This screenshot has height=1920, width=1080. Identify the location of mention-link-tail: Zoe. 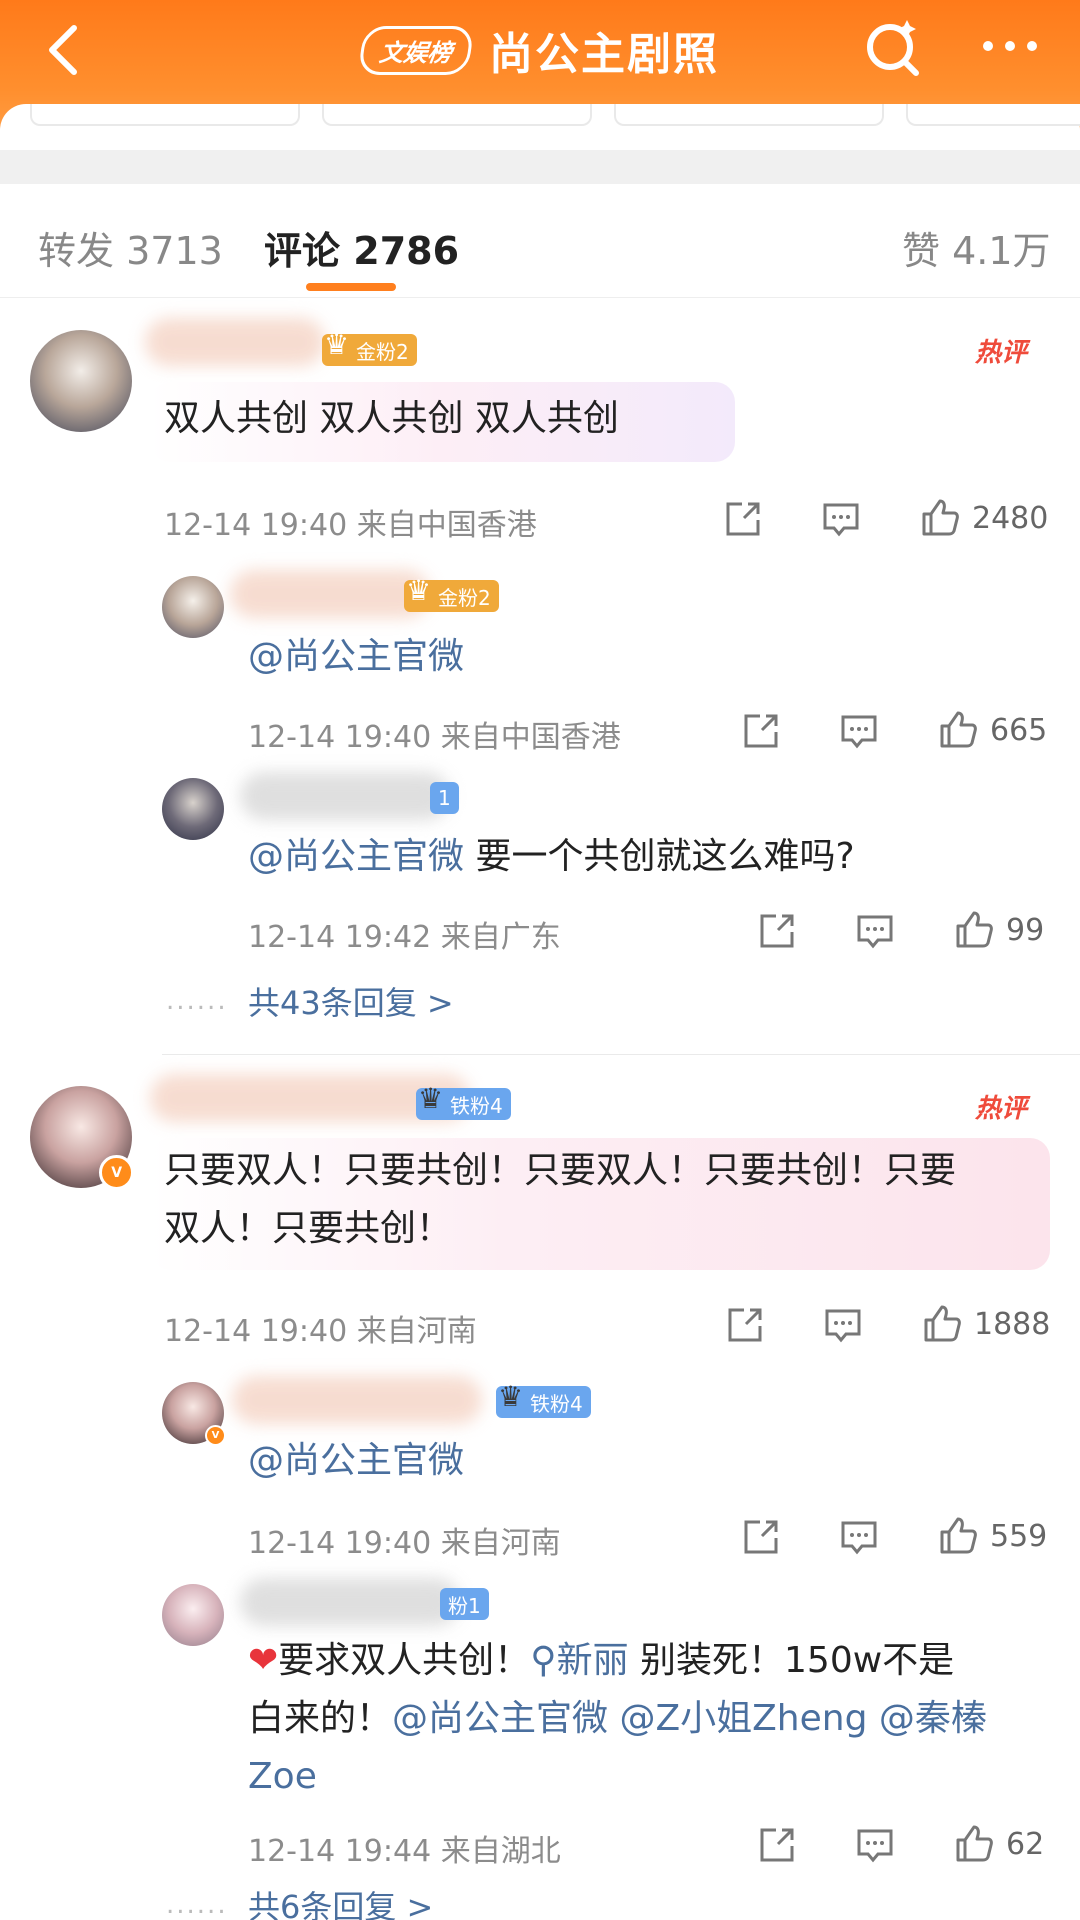
(282, 1776).